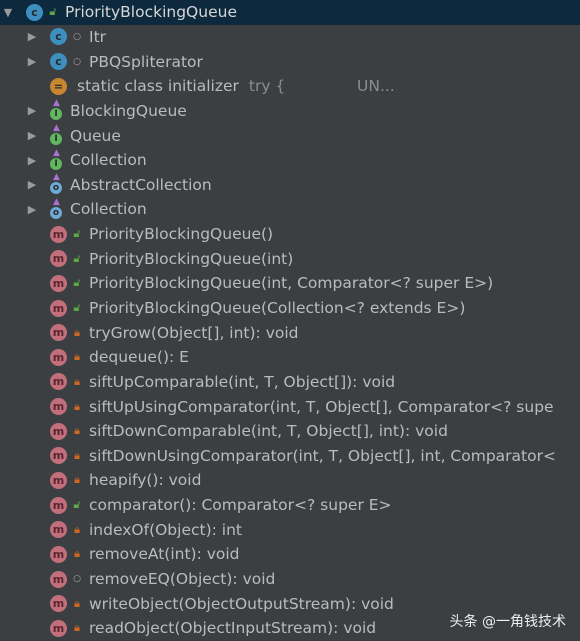  I want to click on tree-row: ▶ o ▲ Collection, so click(290, 209).